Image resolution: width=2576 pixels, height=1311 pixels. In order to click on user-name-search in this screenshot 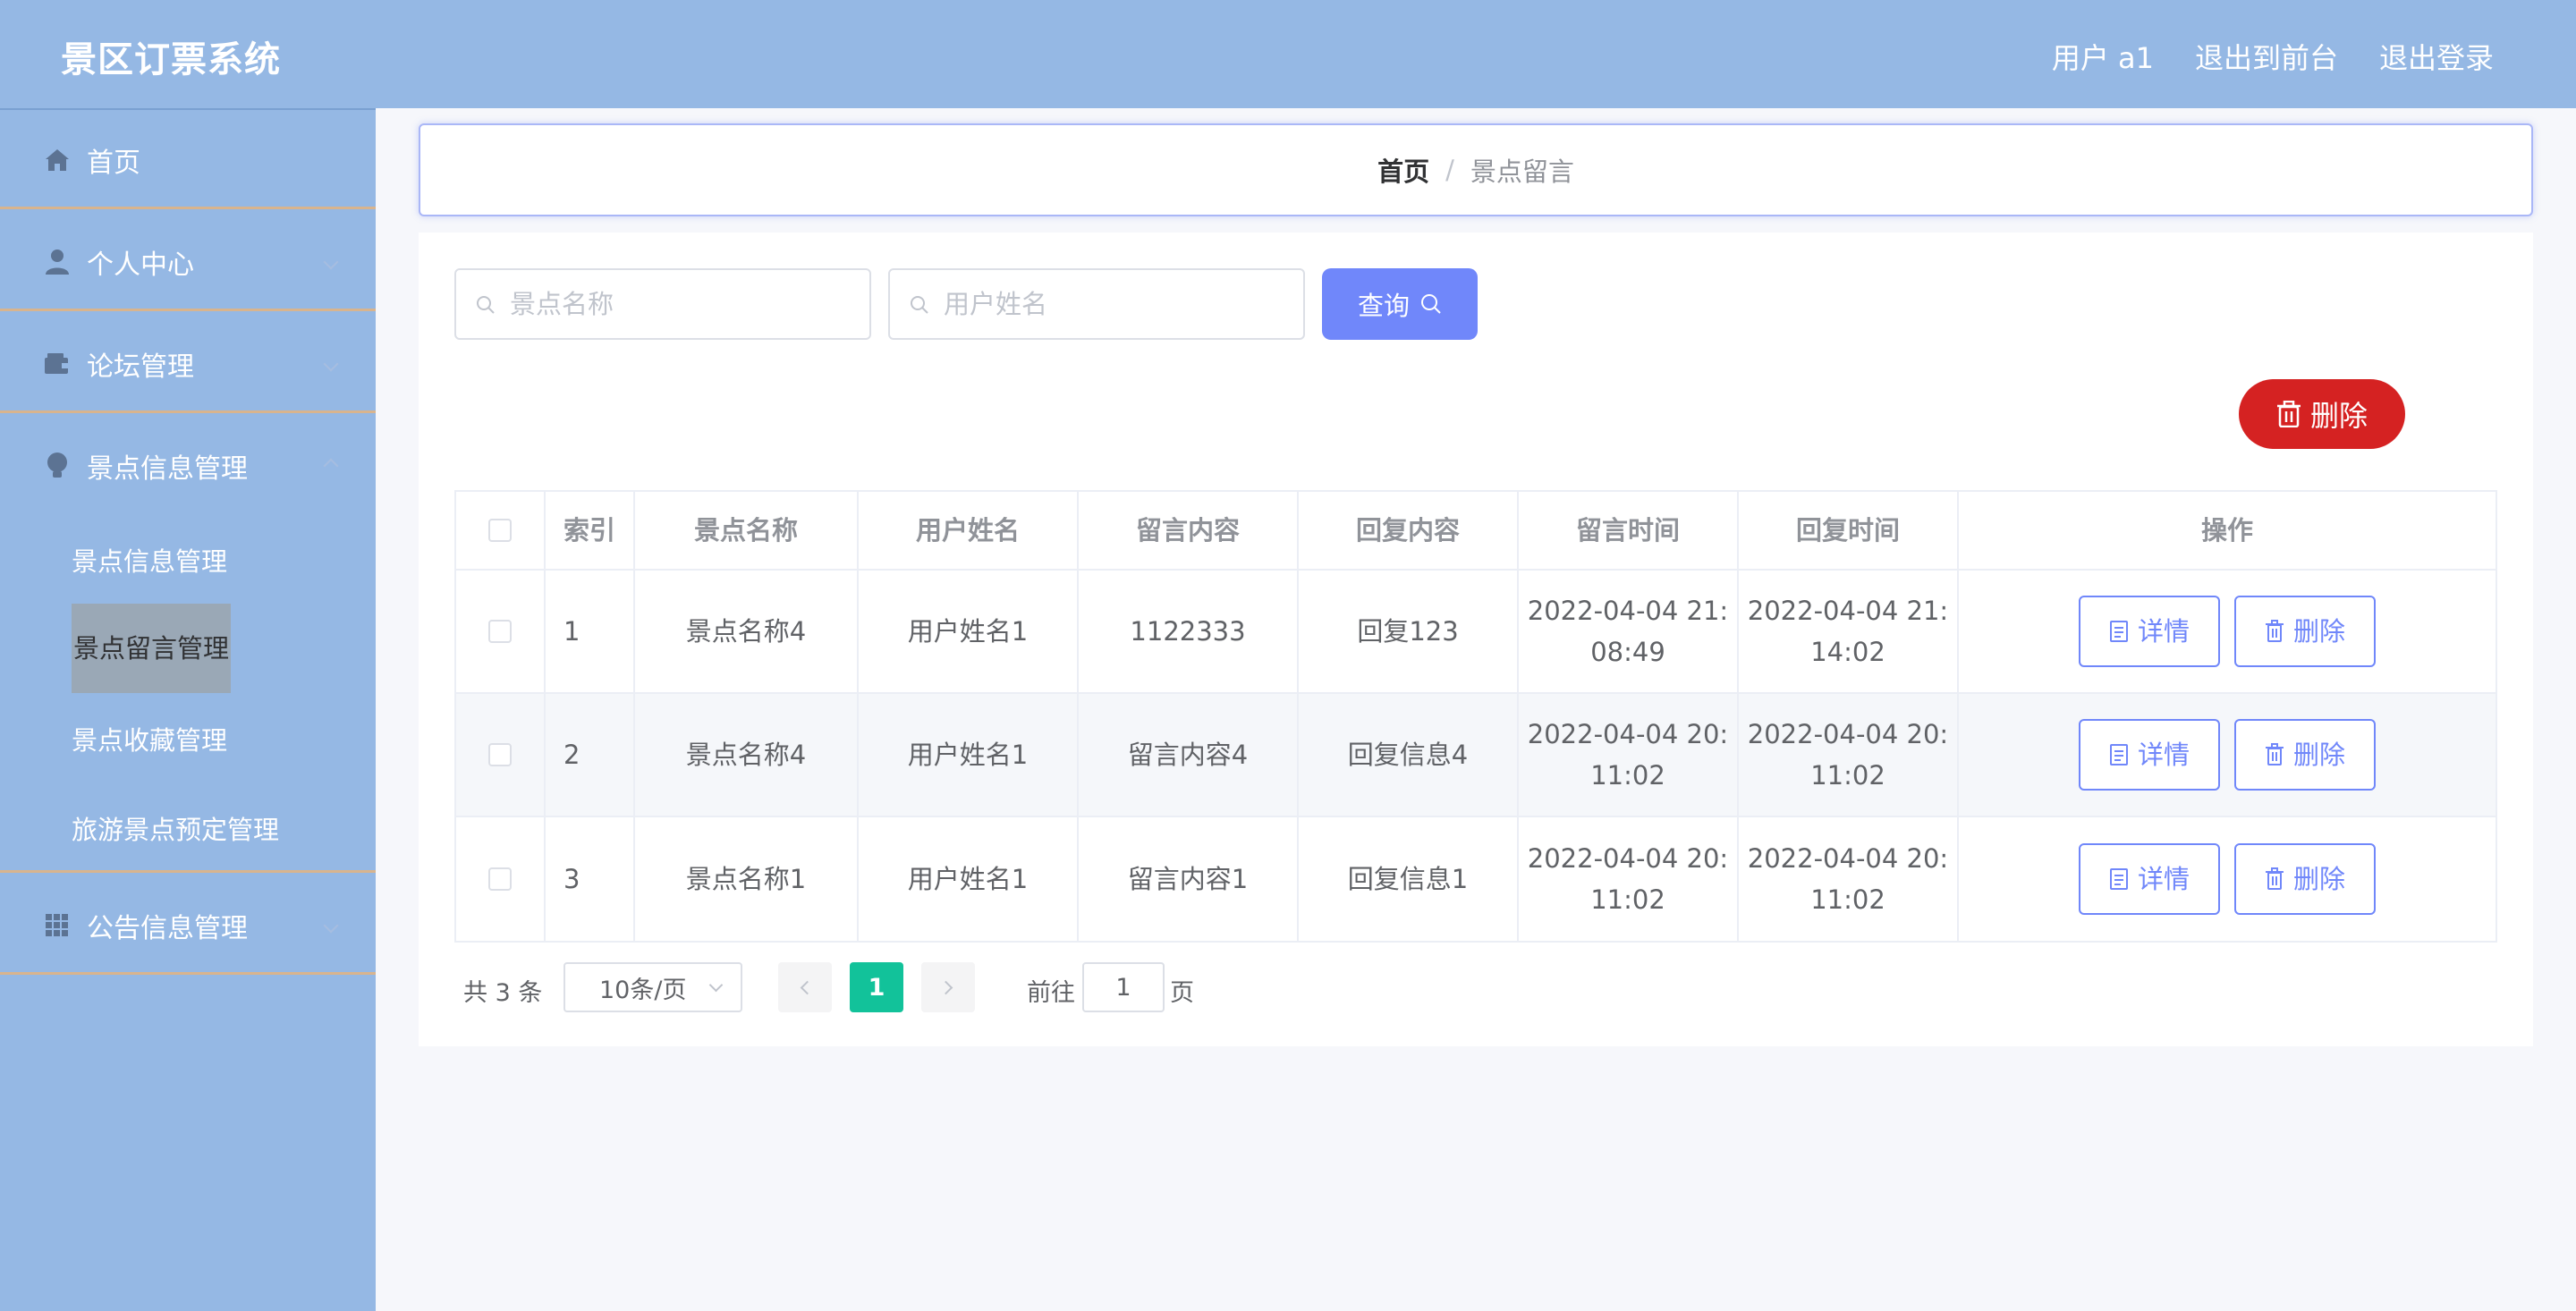, I will do `click(1096, 304)`.